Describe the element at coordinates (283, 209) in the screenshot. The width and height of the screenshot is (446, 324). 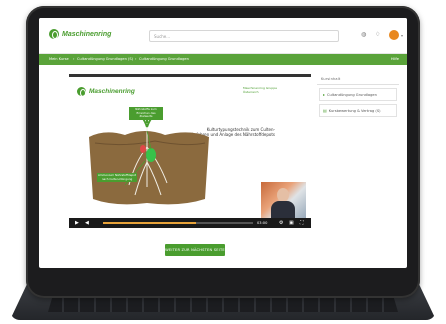
I see `presenter-body` at that location.